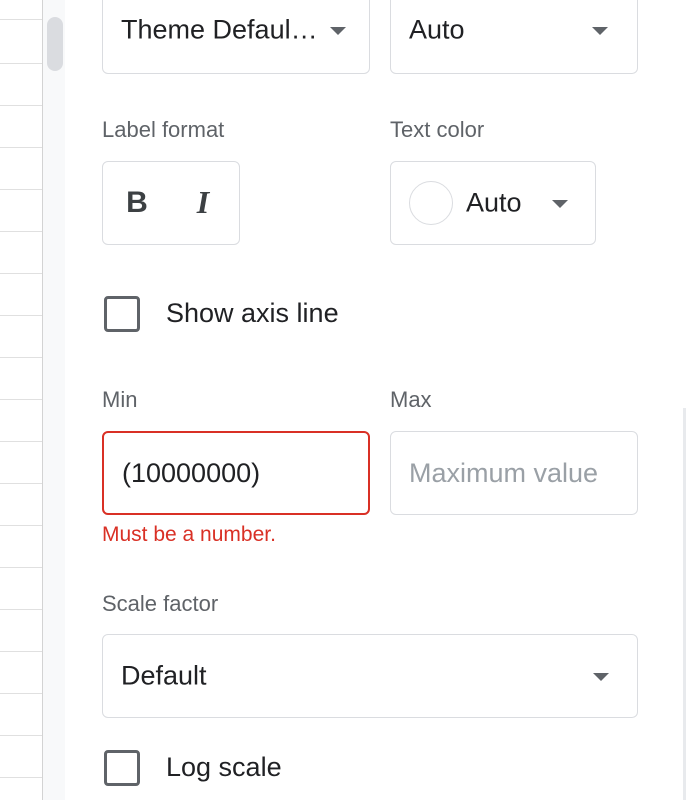  I want to click on max-value-input, so click(514, 473).